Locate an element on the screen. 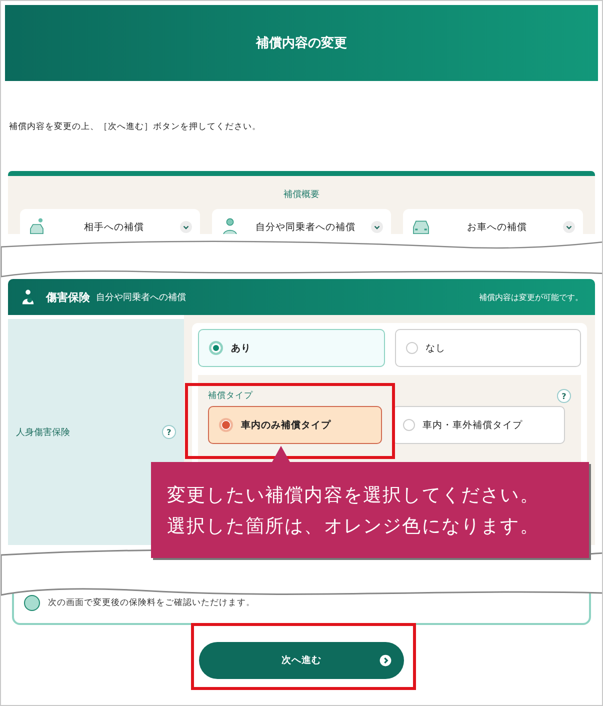  summary-card: お車への補償 is located at coordinates (493, 221).